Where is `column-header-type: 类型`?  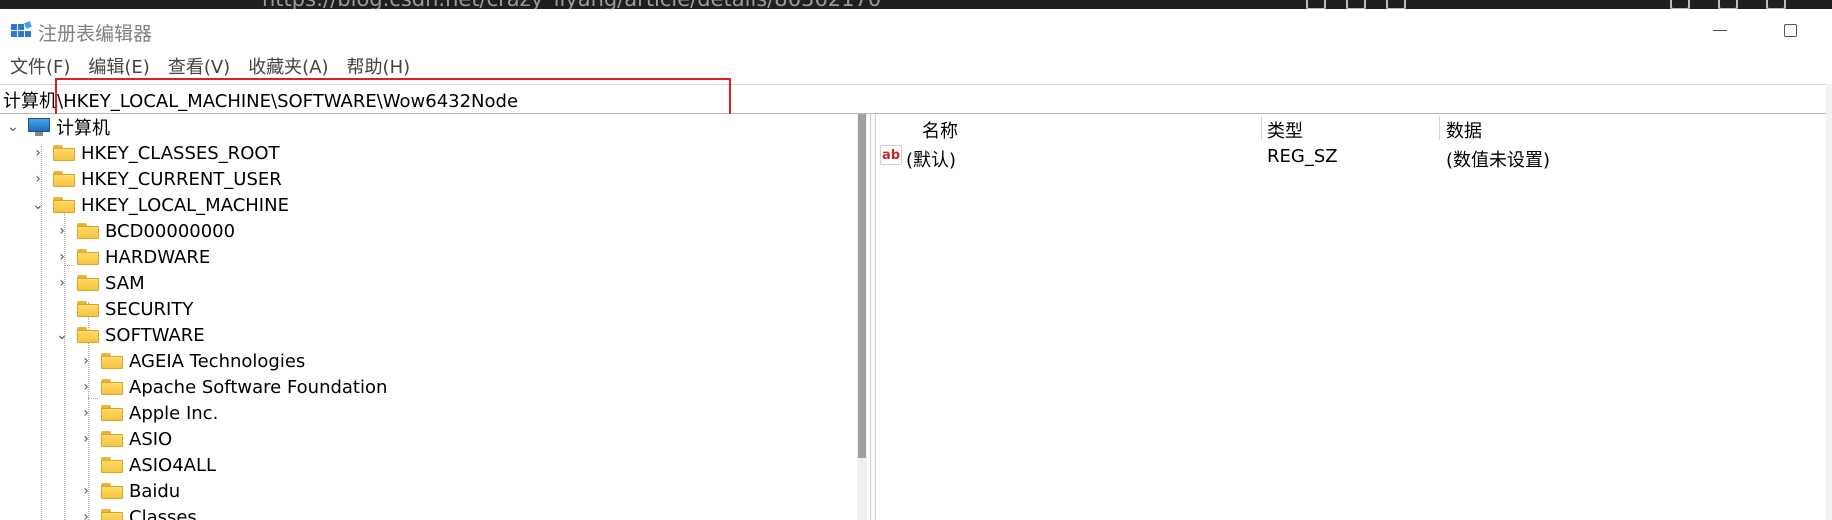
column-header-type: 类型 is located at coordinates (1285, 130).